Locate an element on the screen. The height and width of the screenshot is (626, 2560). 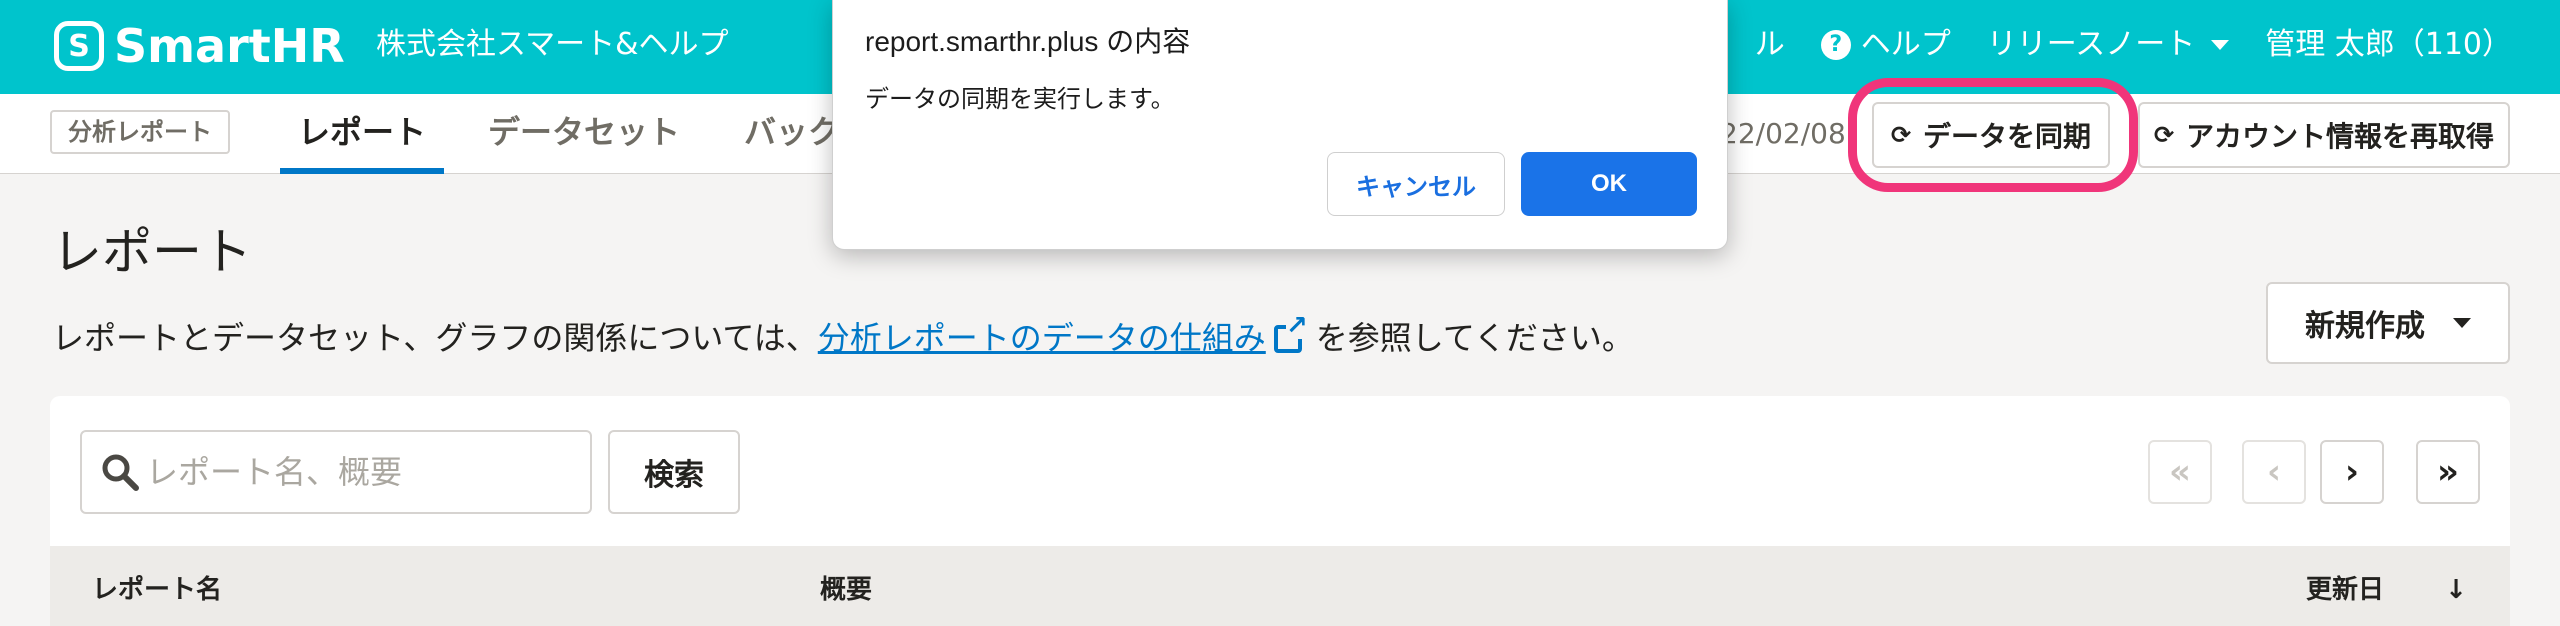
column-header-updated: 更新日 ↓ is located at coordinates (2386, 590).